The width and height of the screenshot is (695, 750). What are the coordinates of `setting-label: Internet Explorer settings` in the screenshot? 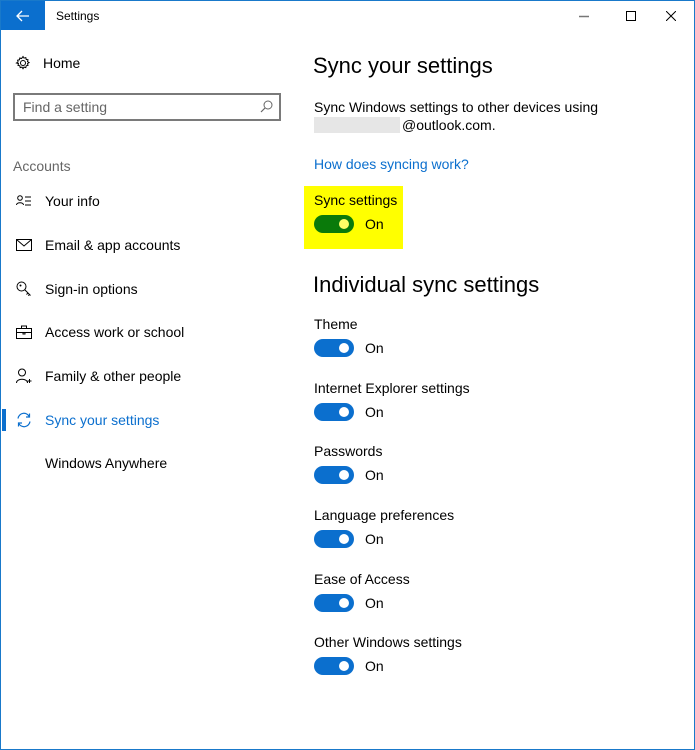 It's located at (392, 388).